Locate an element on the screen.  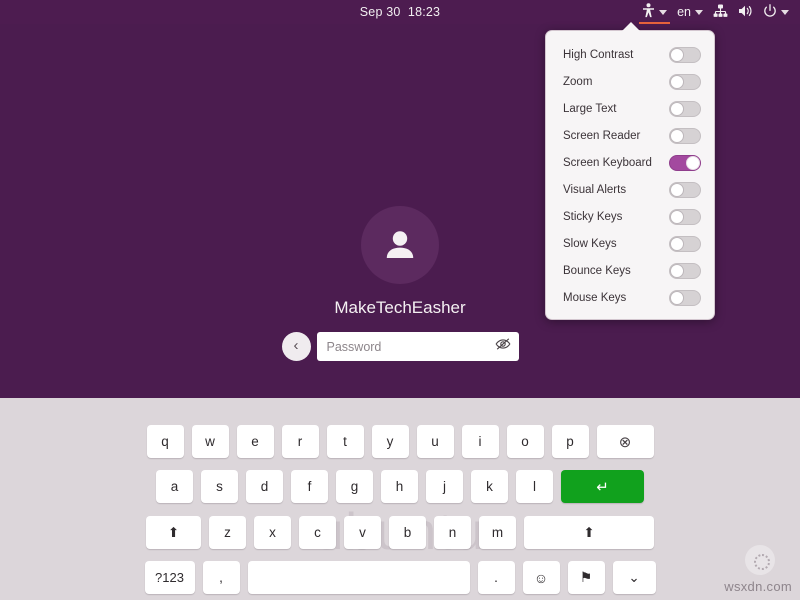
a11y-item-sticky-keys: Sticky Keys is located at coordinates (630, 216).